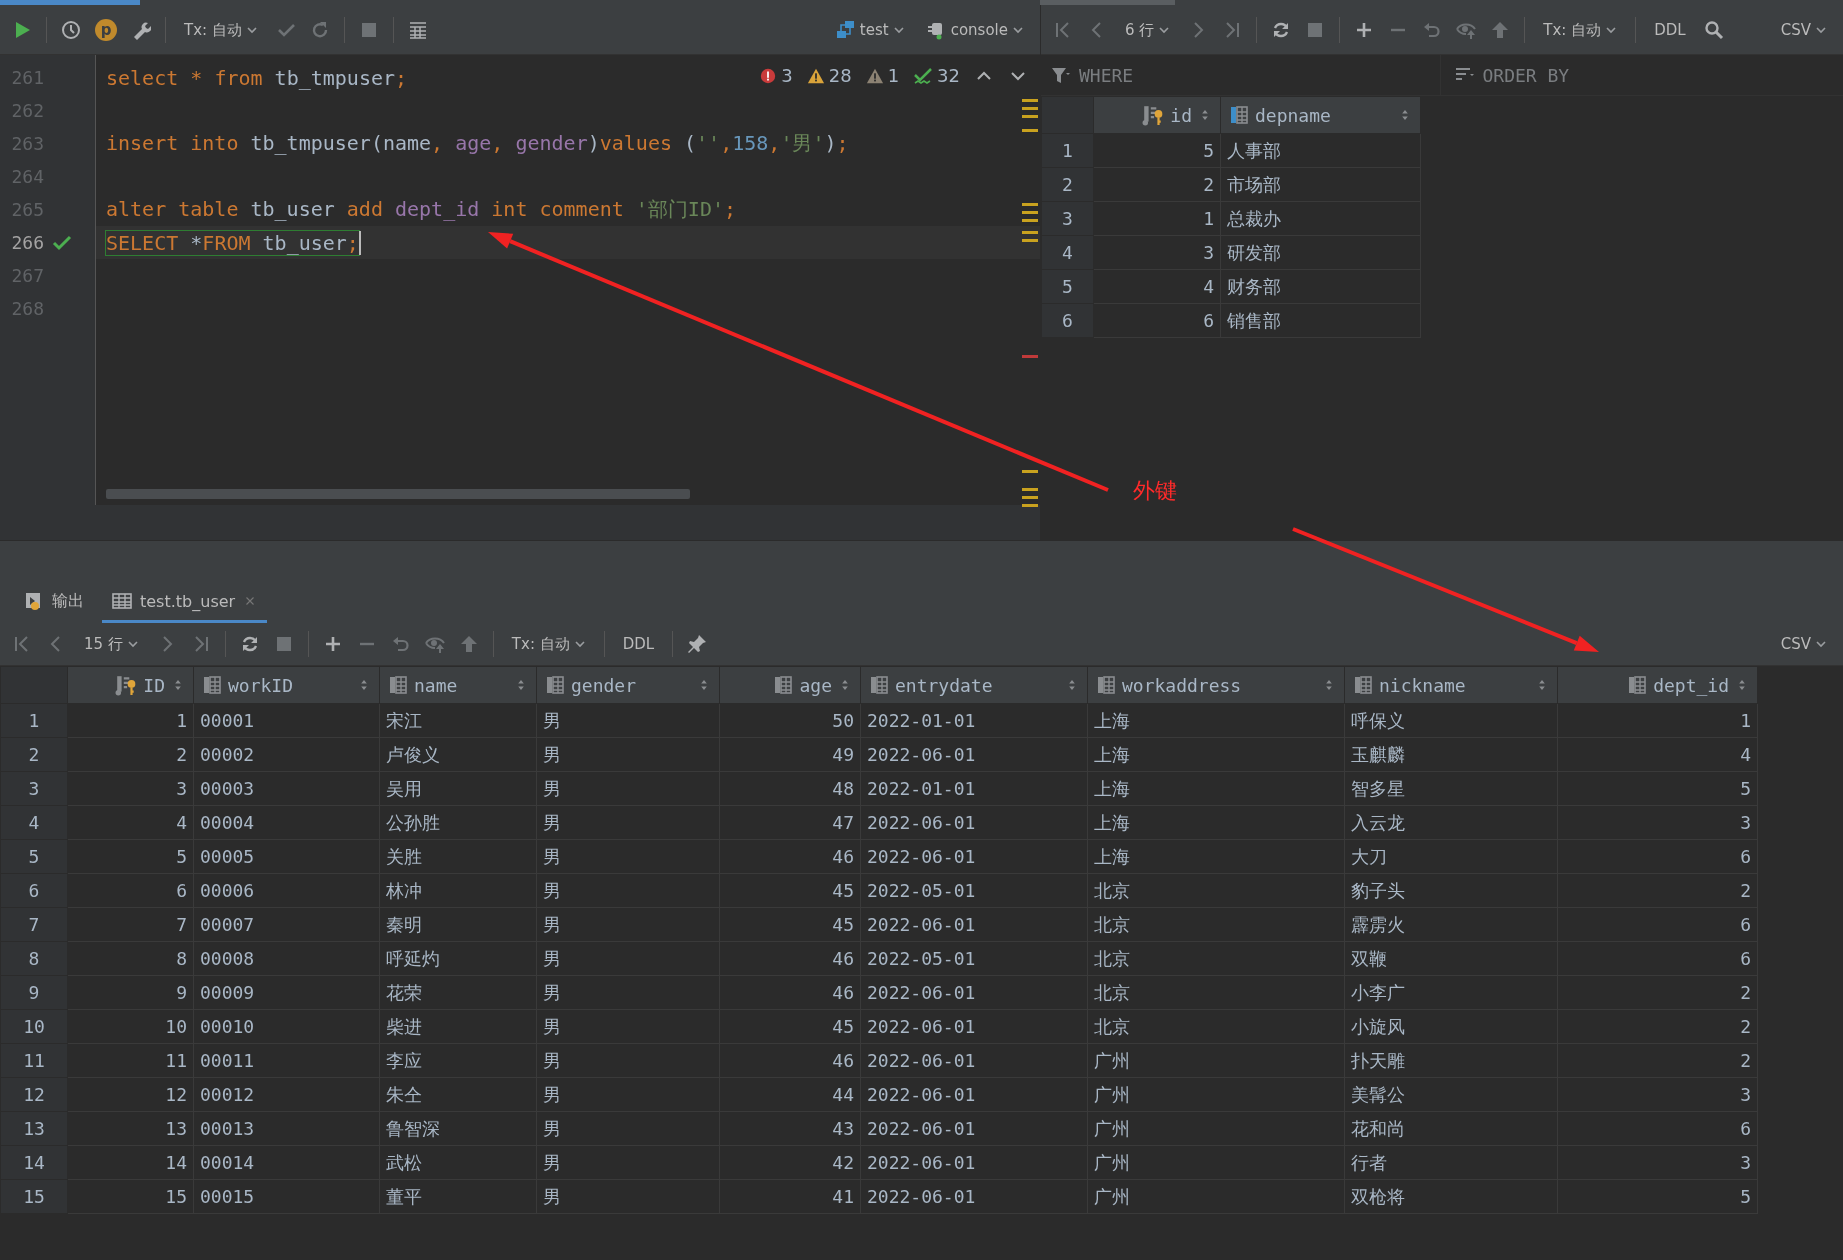  What do you see at coordinates (130, 856) in the screenshot?
I see `table-cell: 5` at bounding box center [130, 856].